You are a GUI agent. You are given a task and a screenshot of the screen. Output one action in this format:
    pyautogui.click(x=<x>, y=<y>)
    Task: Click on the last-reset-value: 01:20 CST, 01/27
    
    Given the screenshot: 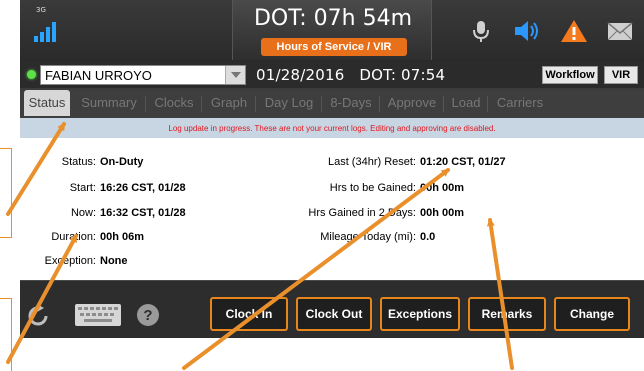 What is the action you would take?
    pyautogui.click(x=463, y=162)
    